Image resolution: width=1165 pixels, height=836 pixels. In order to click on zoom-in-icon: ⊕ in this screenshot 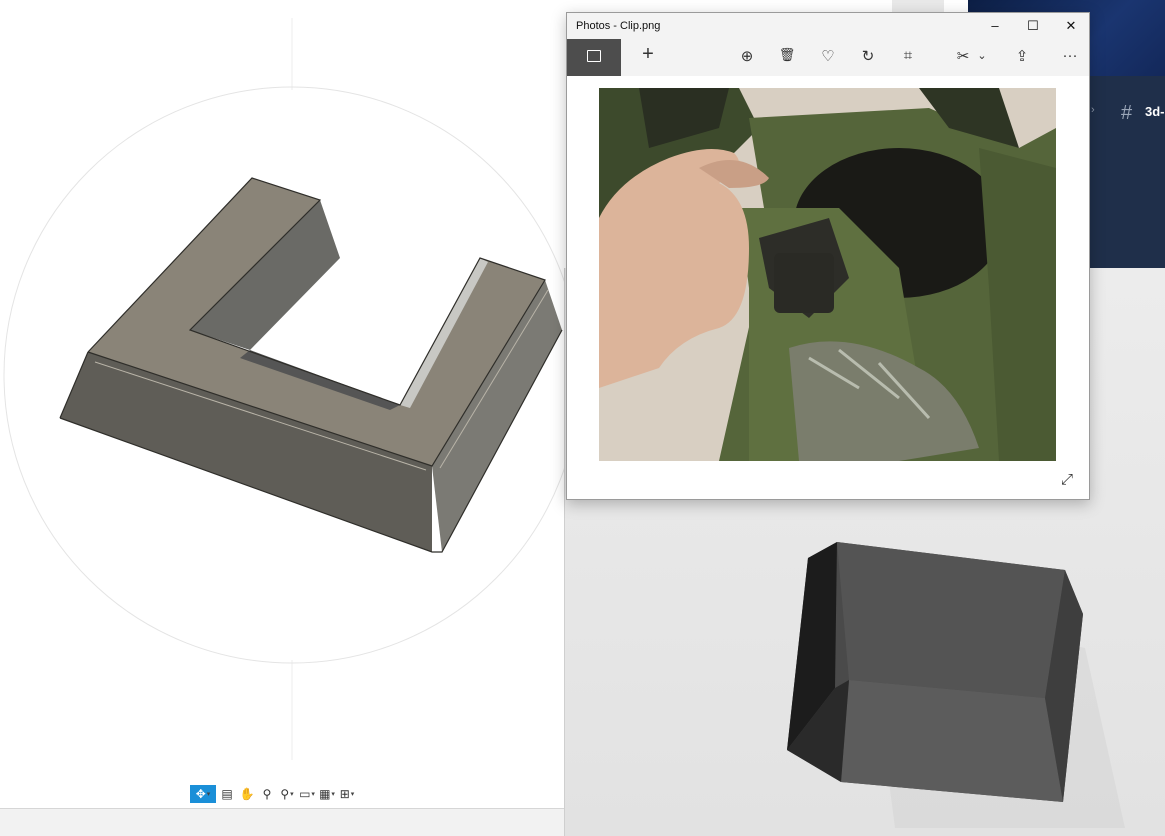, I will do `click(747, 56)`.